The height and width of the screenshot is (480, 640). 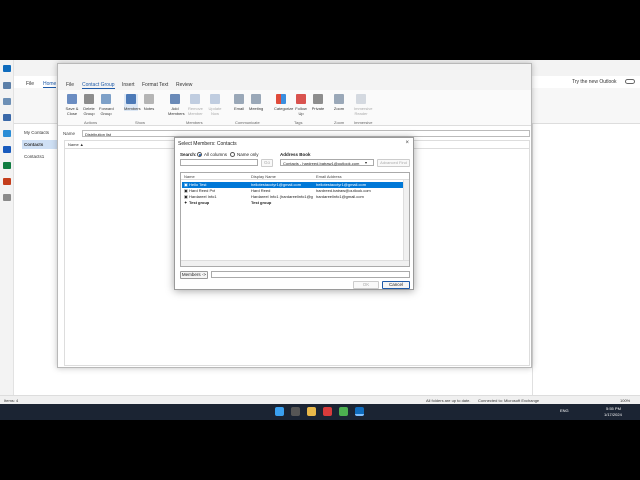 What do you see at coordinates (625, 400) in the screenshot?
I see `status-zoom: 100%` at bounding box center [625, 400].